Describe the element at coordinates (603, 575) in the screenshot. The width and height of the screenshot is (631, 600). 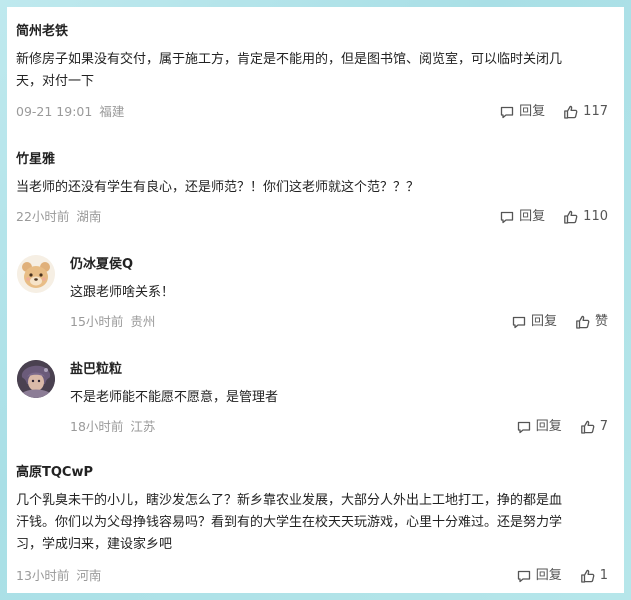
I see `like-count: 1` at that location.